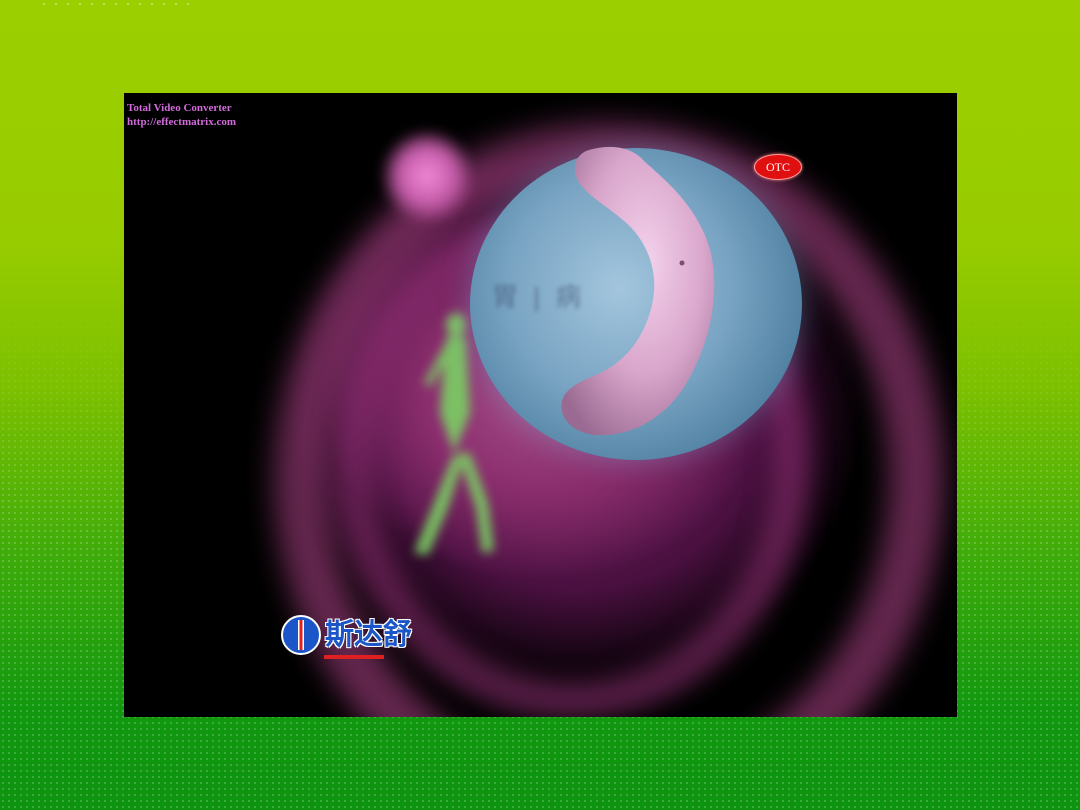 The height and width of the screenshot is (810, 1080). Describe the element at coordinates (427, 176) in the screenshot. I see `pink-glow-orb` at that location.